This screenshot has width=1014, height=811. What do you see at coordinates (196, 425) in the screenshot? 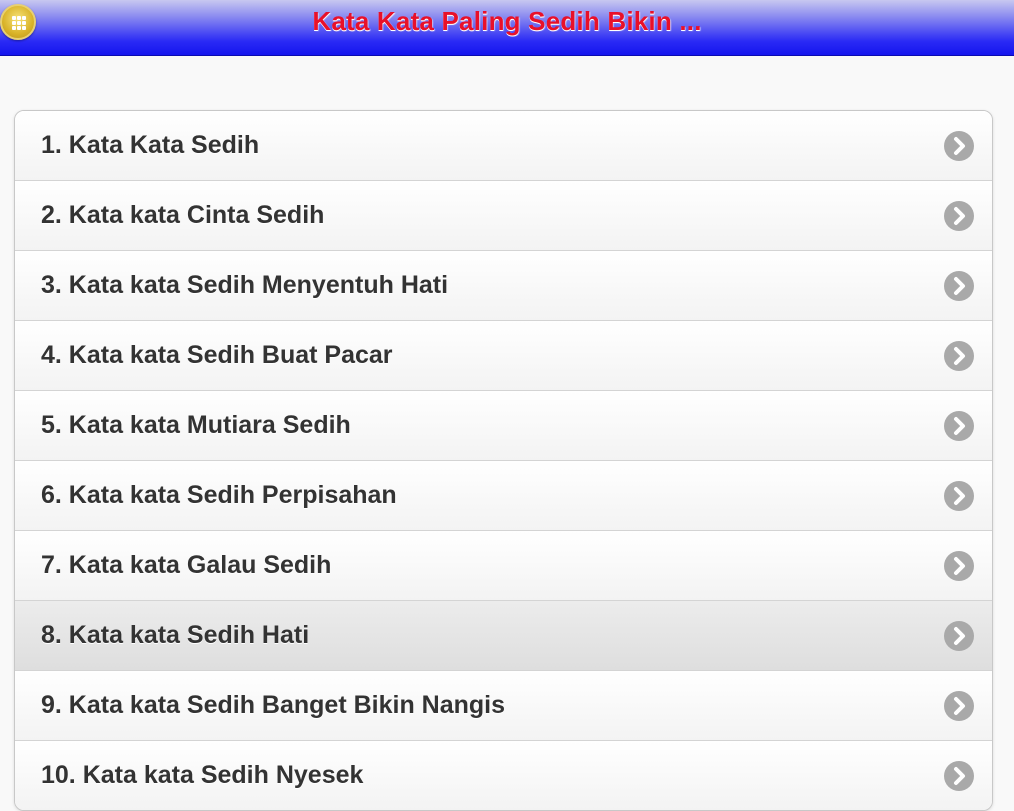
I see `list-item-label: 5. Kata kata Mutiara Sedih` at bounding box center [196, 425].